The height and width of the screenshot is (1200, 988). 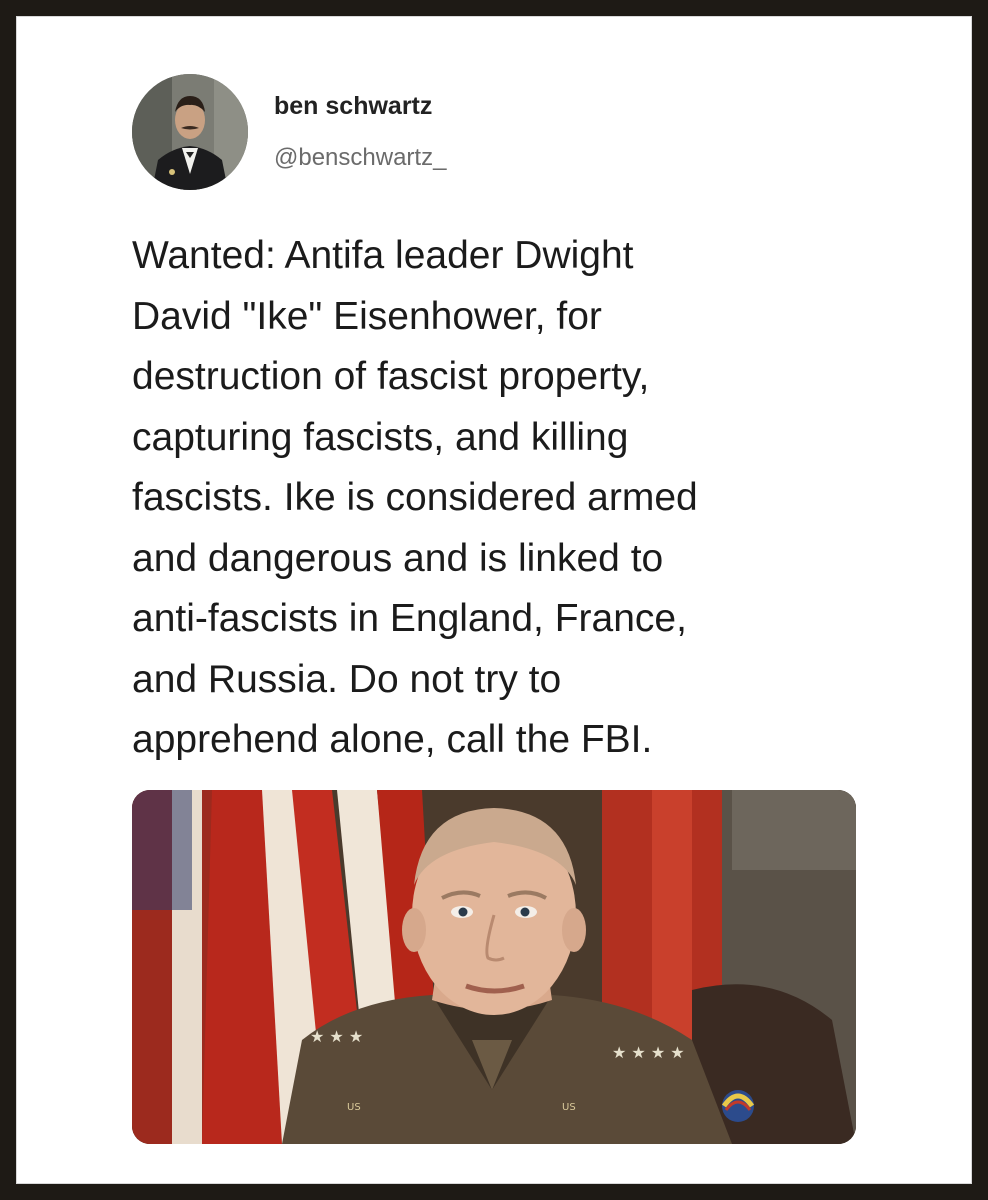 What do you see at coordinates (367, 316) in the screenshot?
I see `tweet-text-line: David "Ike" Eisenhower, for` at bounding box center [367, 316].